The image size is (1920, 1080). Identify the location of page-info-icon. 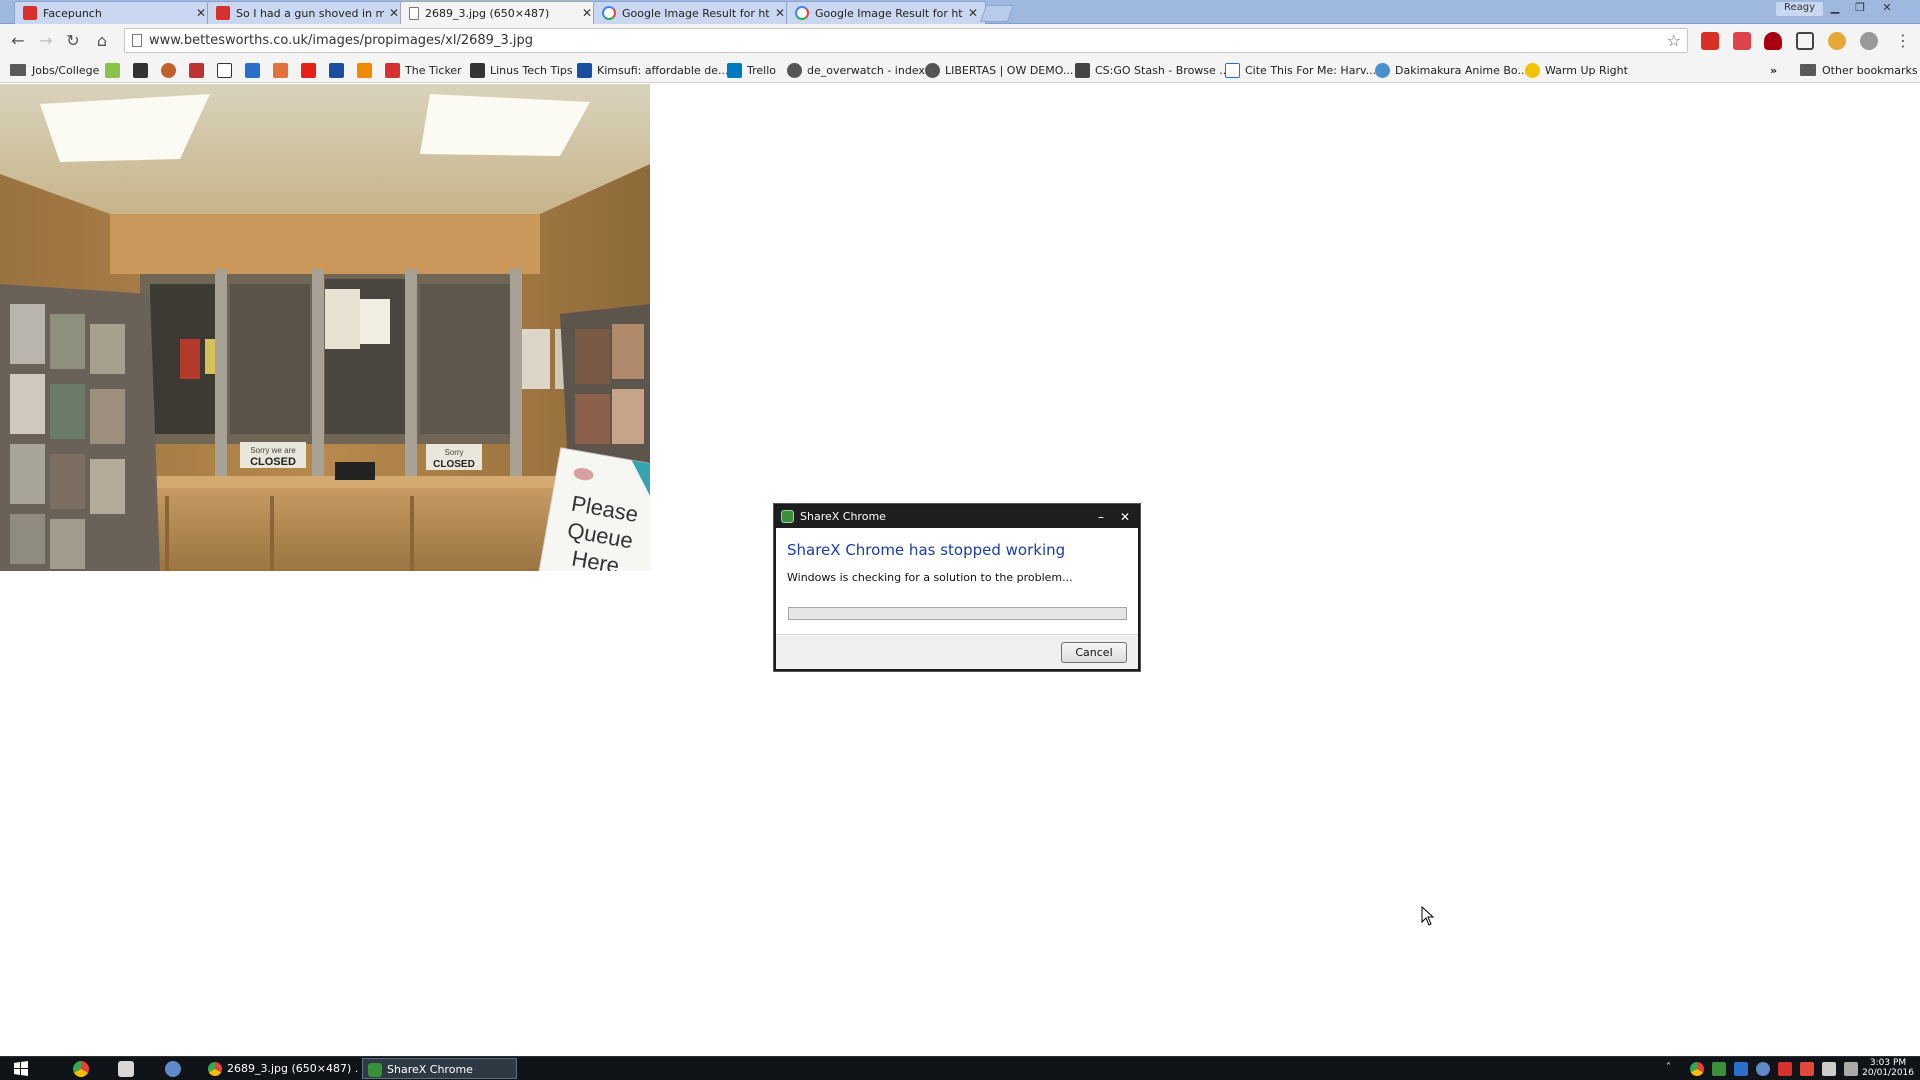
(137, 40).